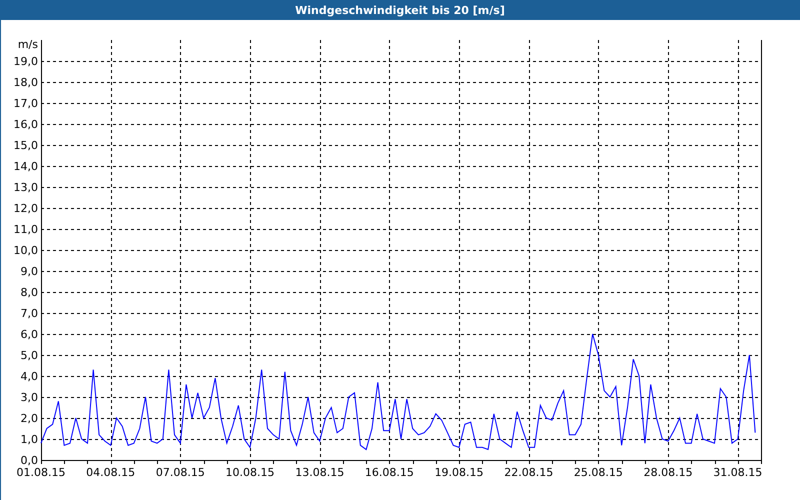 The image size is (800, 500). Describe the element at coordinates (29, 271) in the screenshot. I see `y-tick-label: 9,0` at that location.